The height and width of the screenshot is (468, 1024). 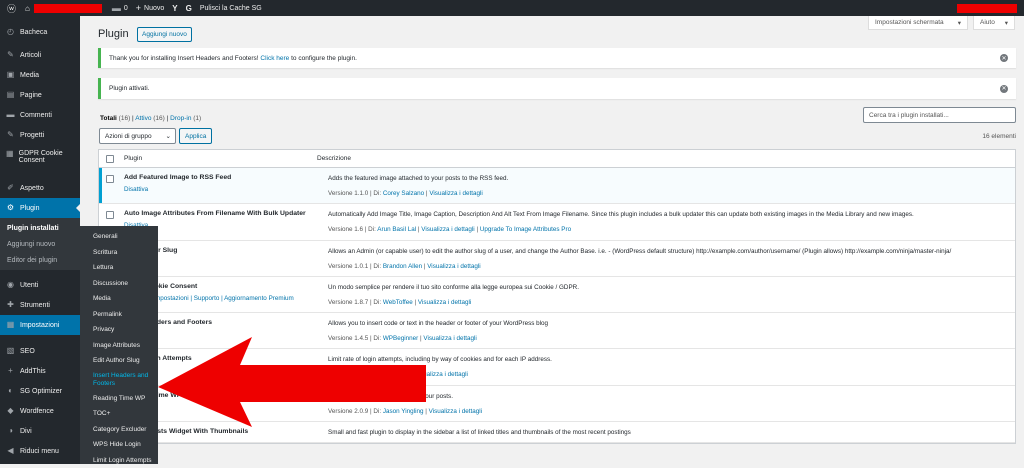 I want to click on caret-down-icon: ▾, so click(x=1006, y=23).